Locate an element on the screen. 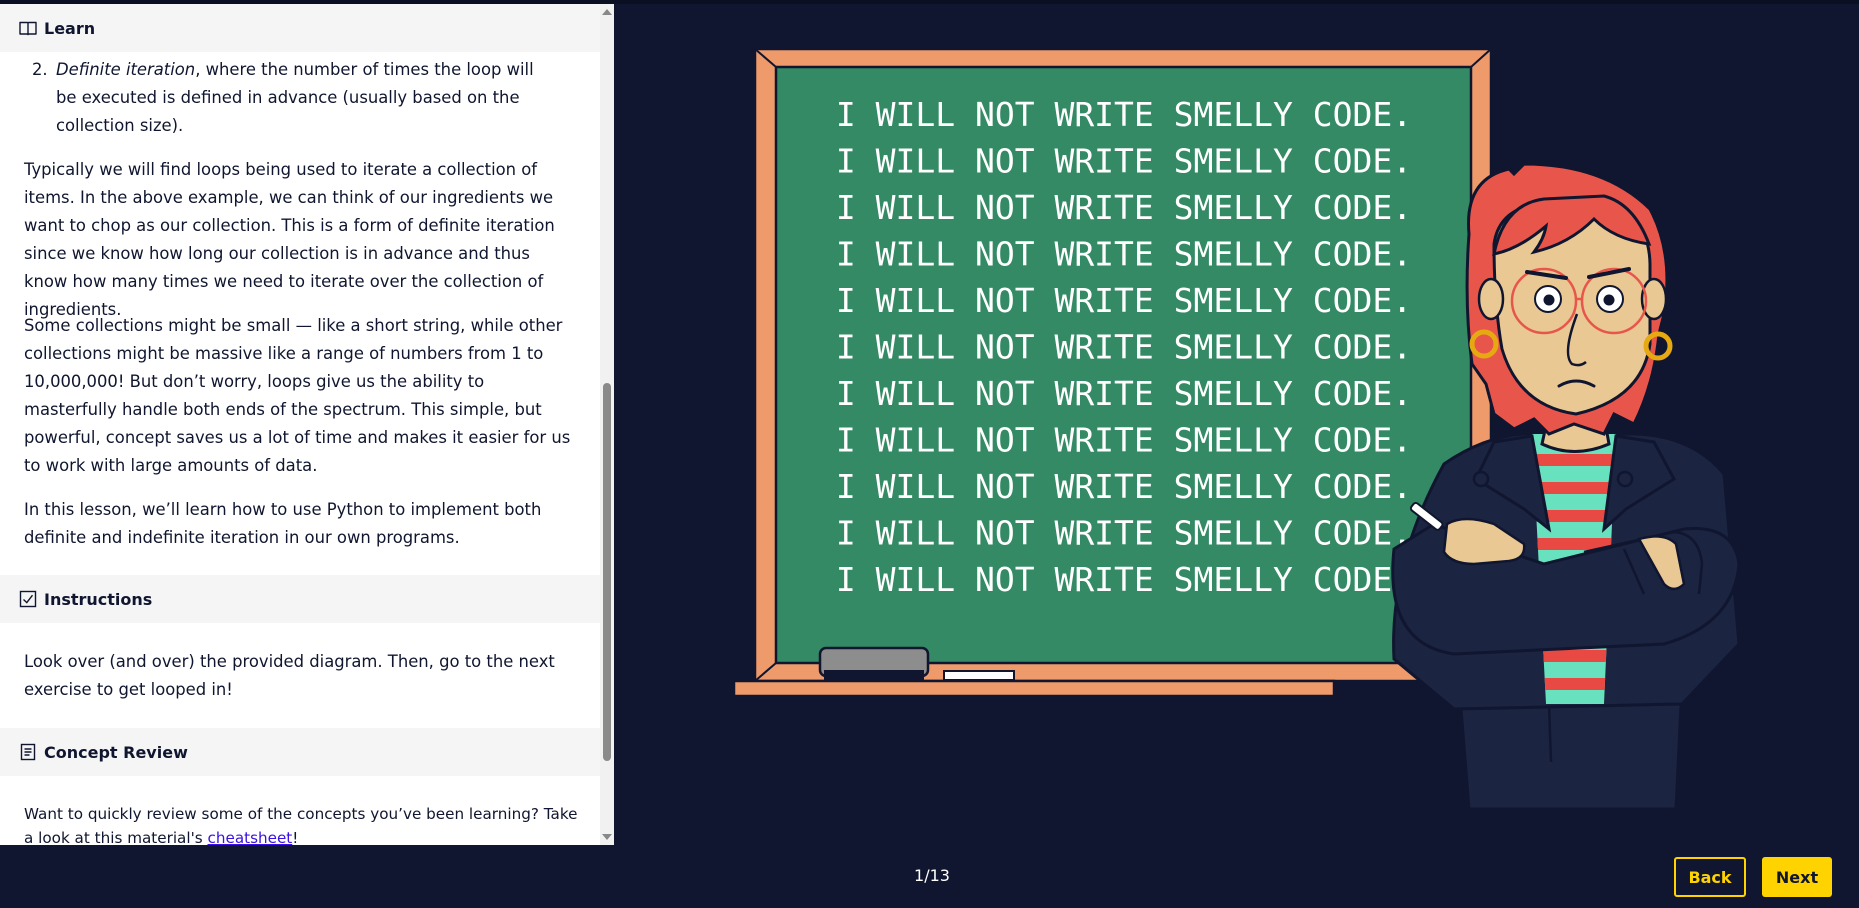  concept-review-text-after: ! is located at coordinates (295, 837).